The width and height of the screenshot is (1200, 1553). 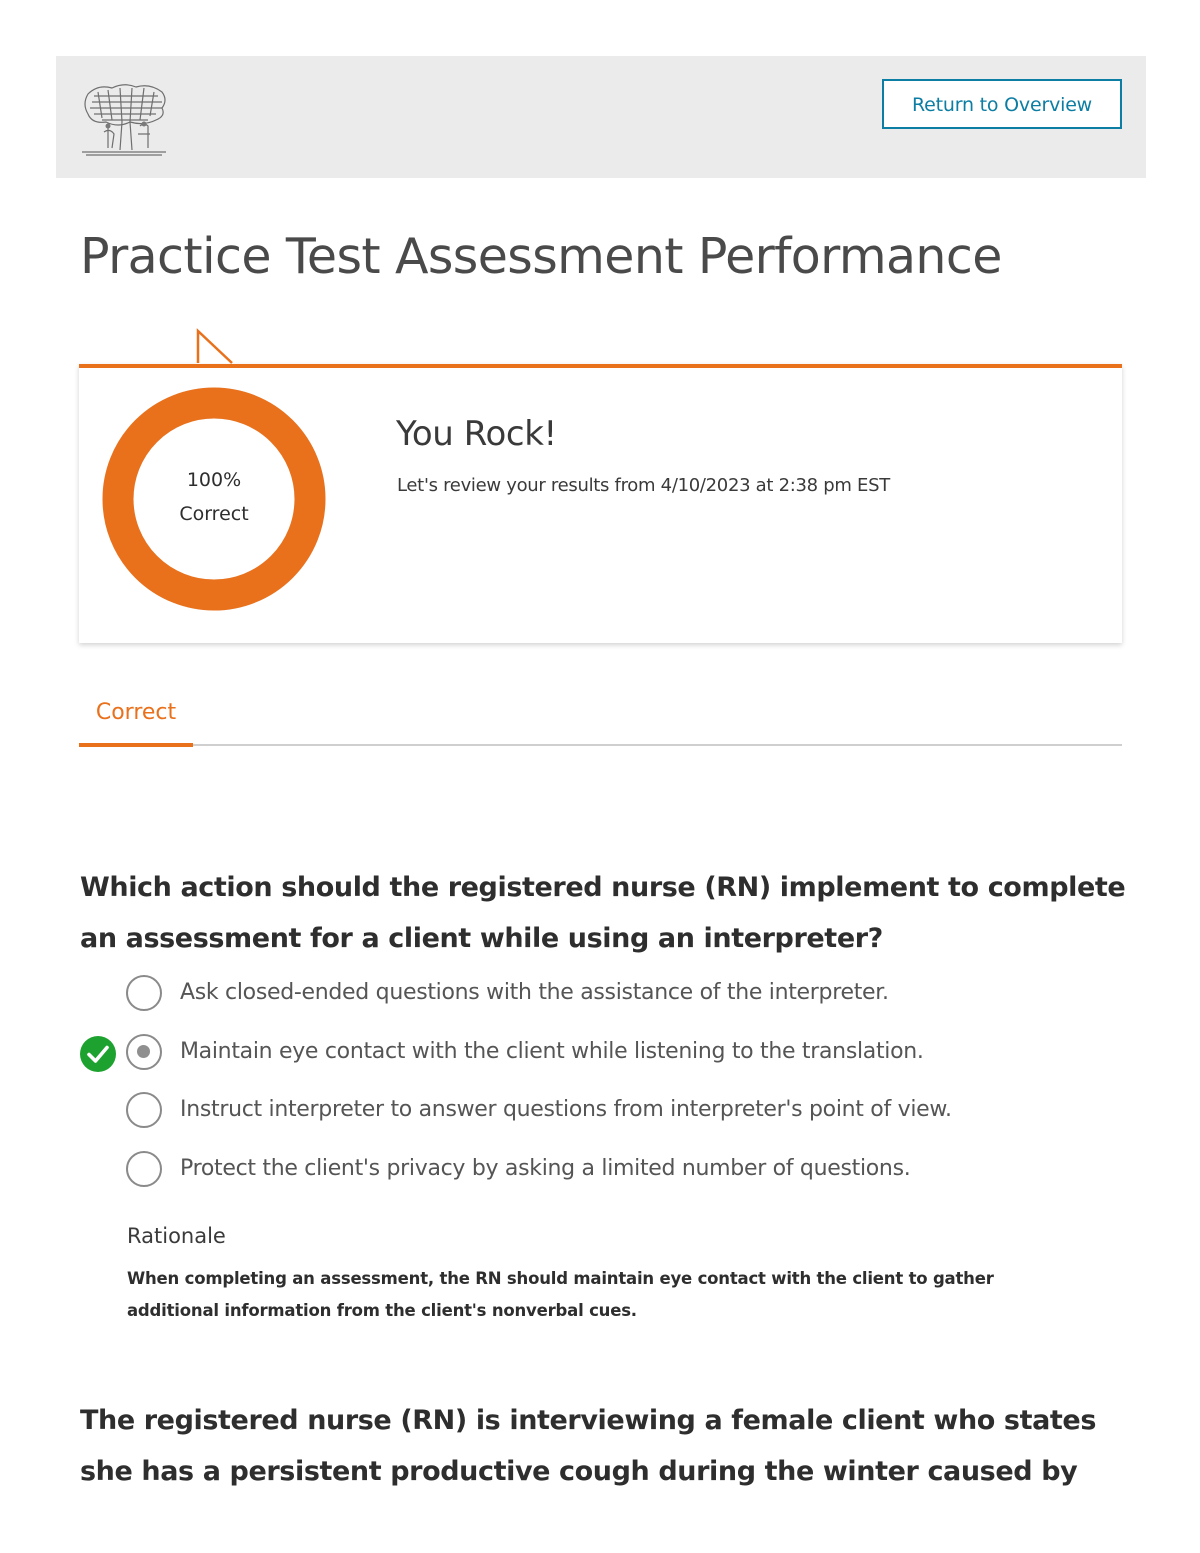 I want to click on rationale-heading: Rationale, so click(x=176, y=1236).